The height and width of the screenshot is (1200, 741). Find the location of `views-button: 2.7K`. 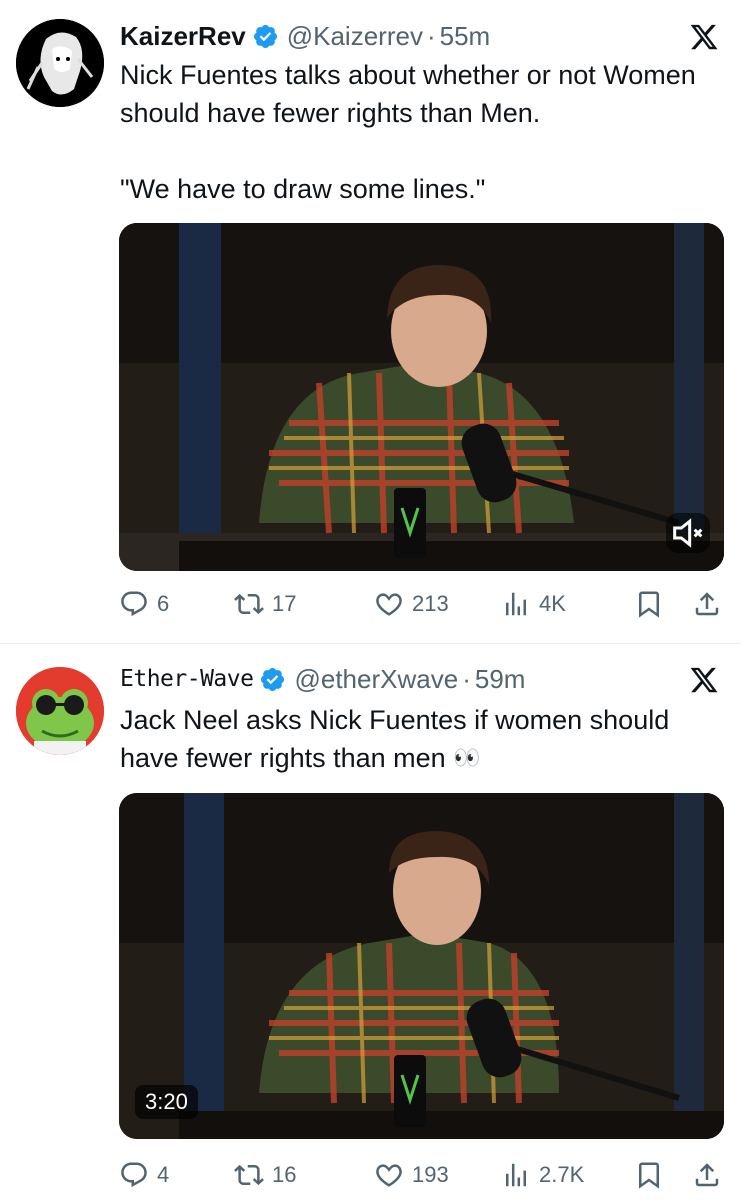

views-button: 2.7K is located at coordinates (542, 1175).